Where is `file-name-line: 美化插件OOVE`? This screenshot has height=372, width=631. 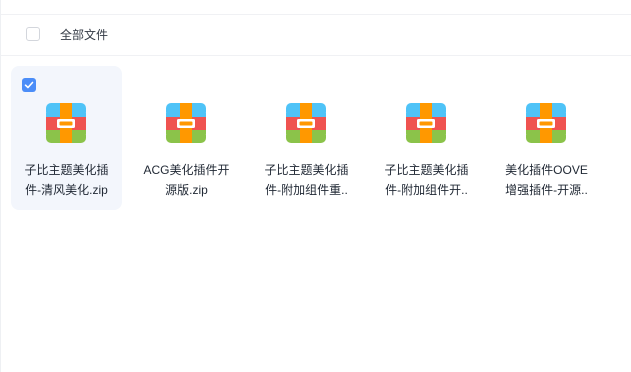
file-name-line: 美化插件OOVE is located at coordinates (546, 170).